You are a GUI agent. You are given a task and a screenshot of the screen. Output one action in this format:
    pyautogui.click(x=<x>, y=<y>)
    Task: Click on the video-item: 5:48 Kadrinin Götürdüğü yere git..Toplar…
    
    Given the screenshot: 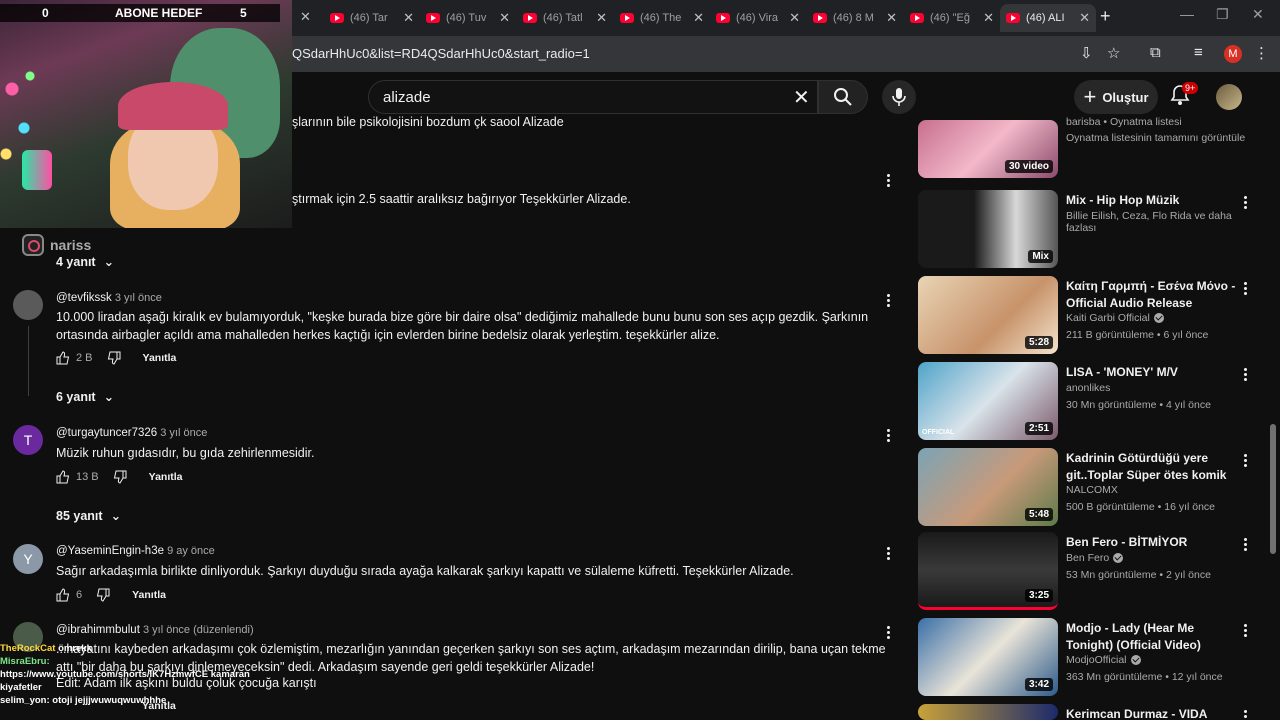 What is the action you would take?
    pyautogui.click(x=1093, y=489)
    